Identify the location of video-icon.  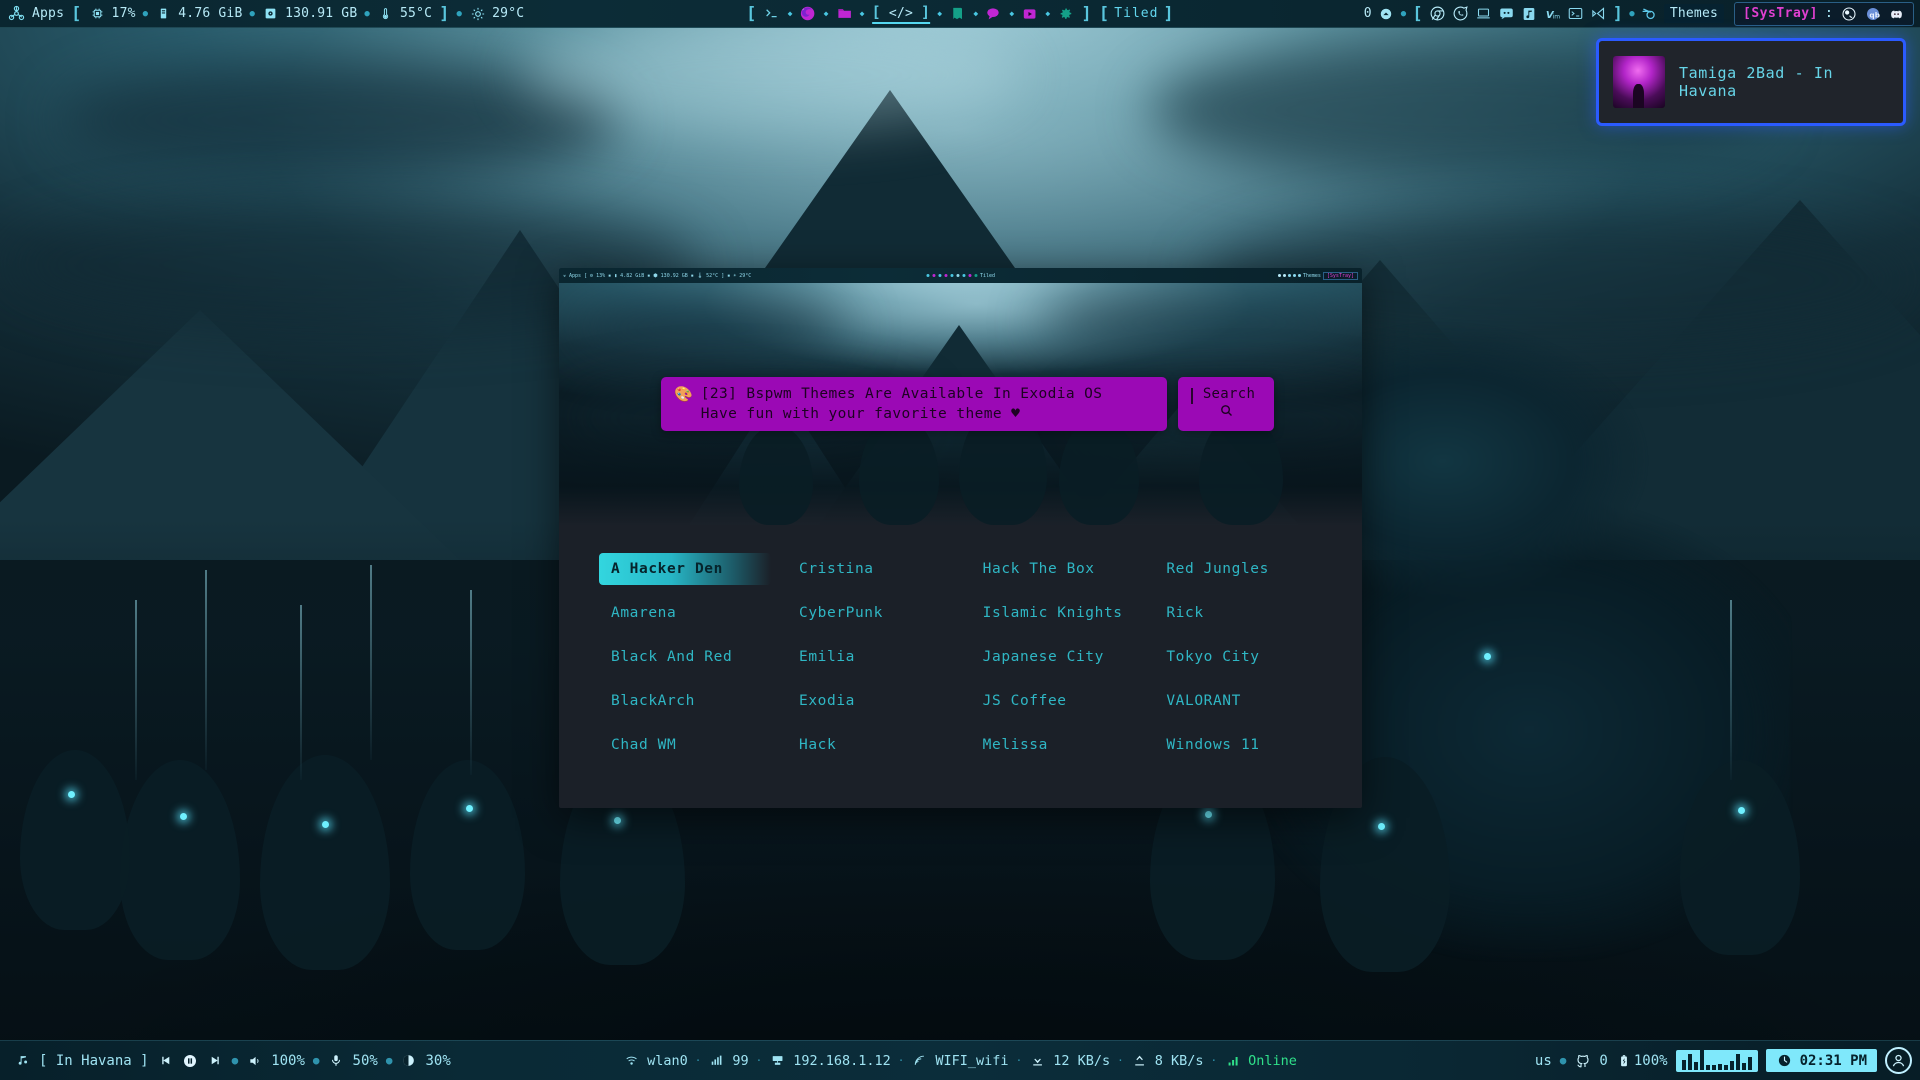
(1029, 13).